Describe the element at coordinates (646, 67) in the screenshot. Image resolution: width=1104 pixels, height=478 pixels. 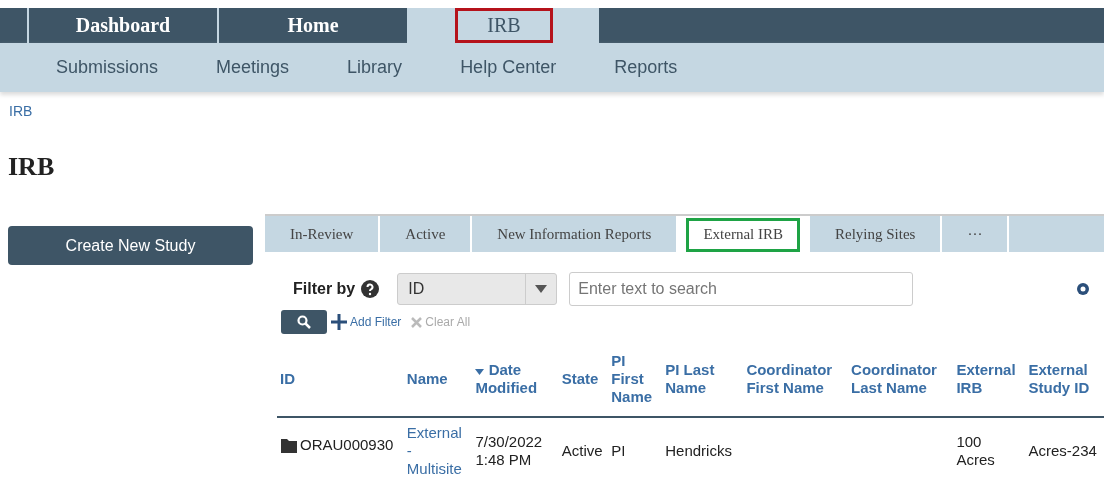
I see `subnav-link: Reports` at that location.